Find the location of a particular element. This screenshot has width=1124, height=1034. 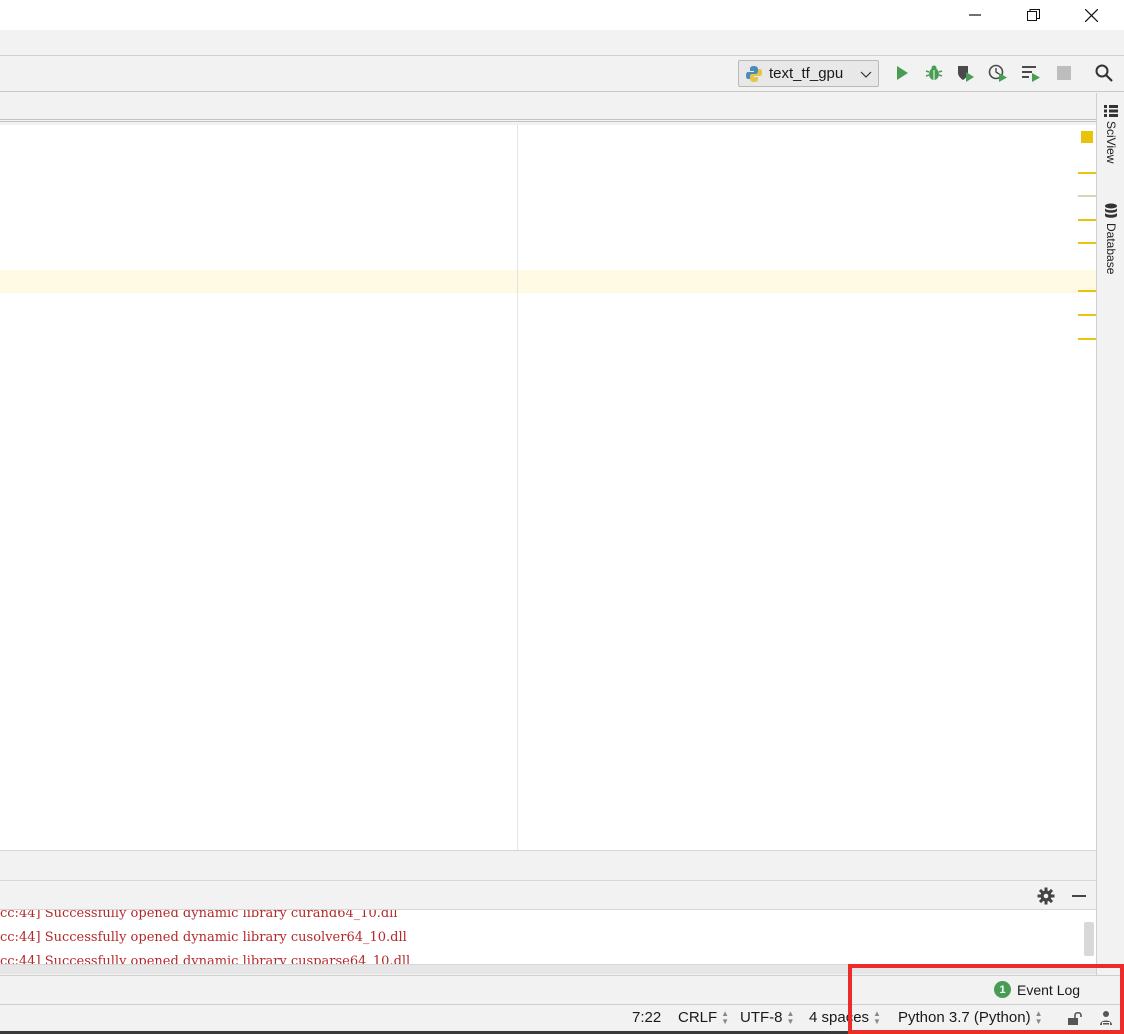

database-icon is located at coordinates (1111, 210).